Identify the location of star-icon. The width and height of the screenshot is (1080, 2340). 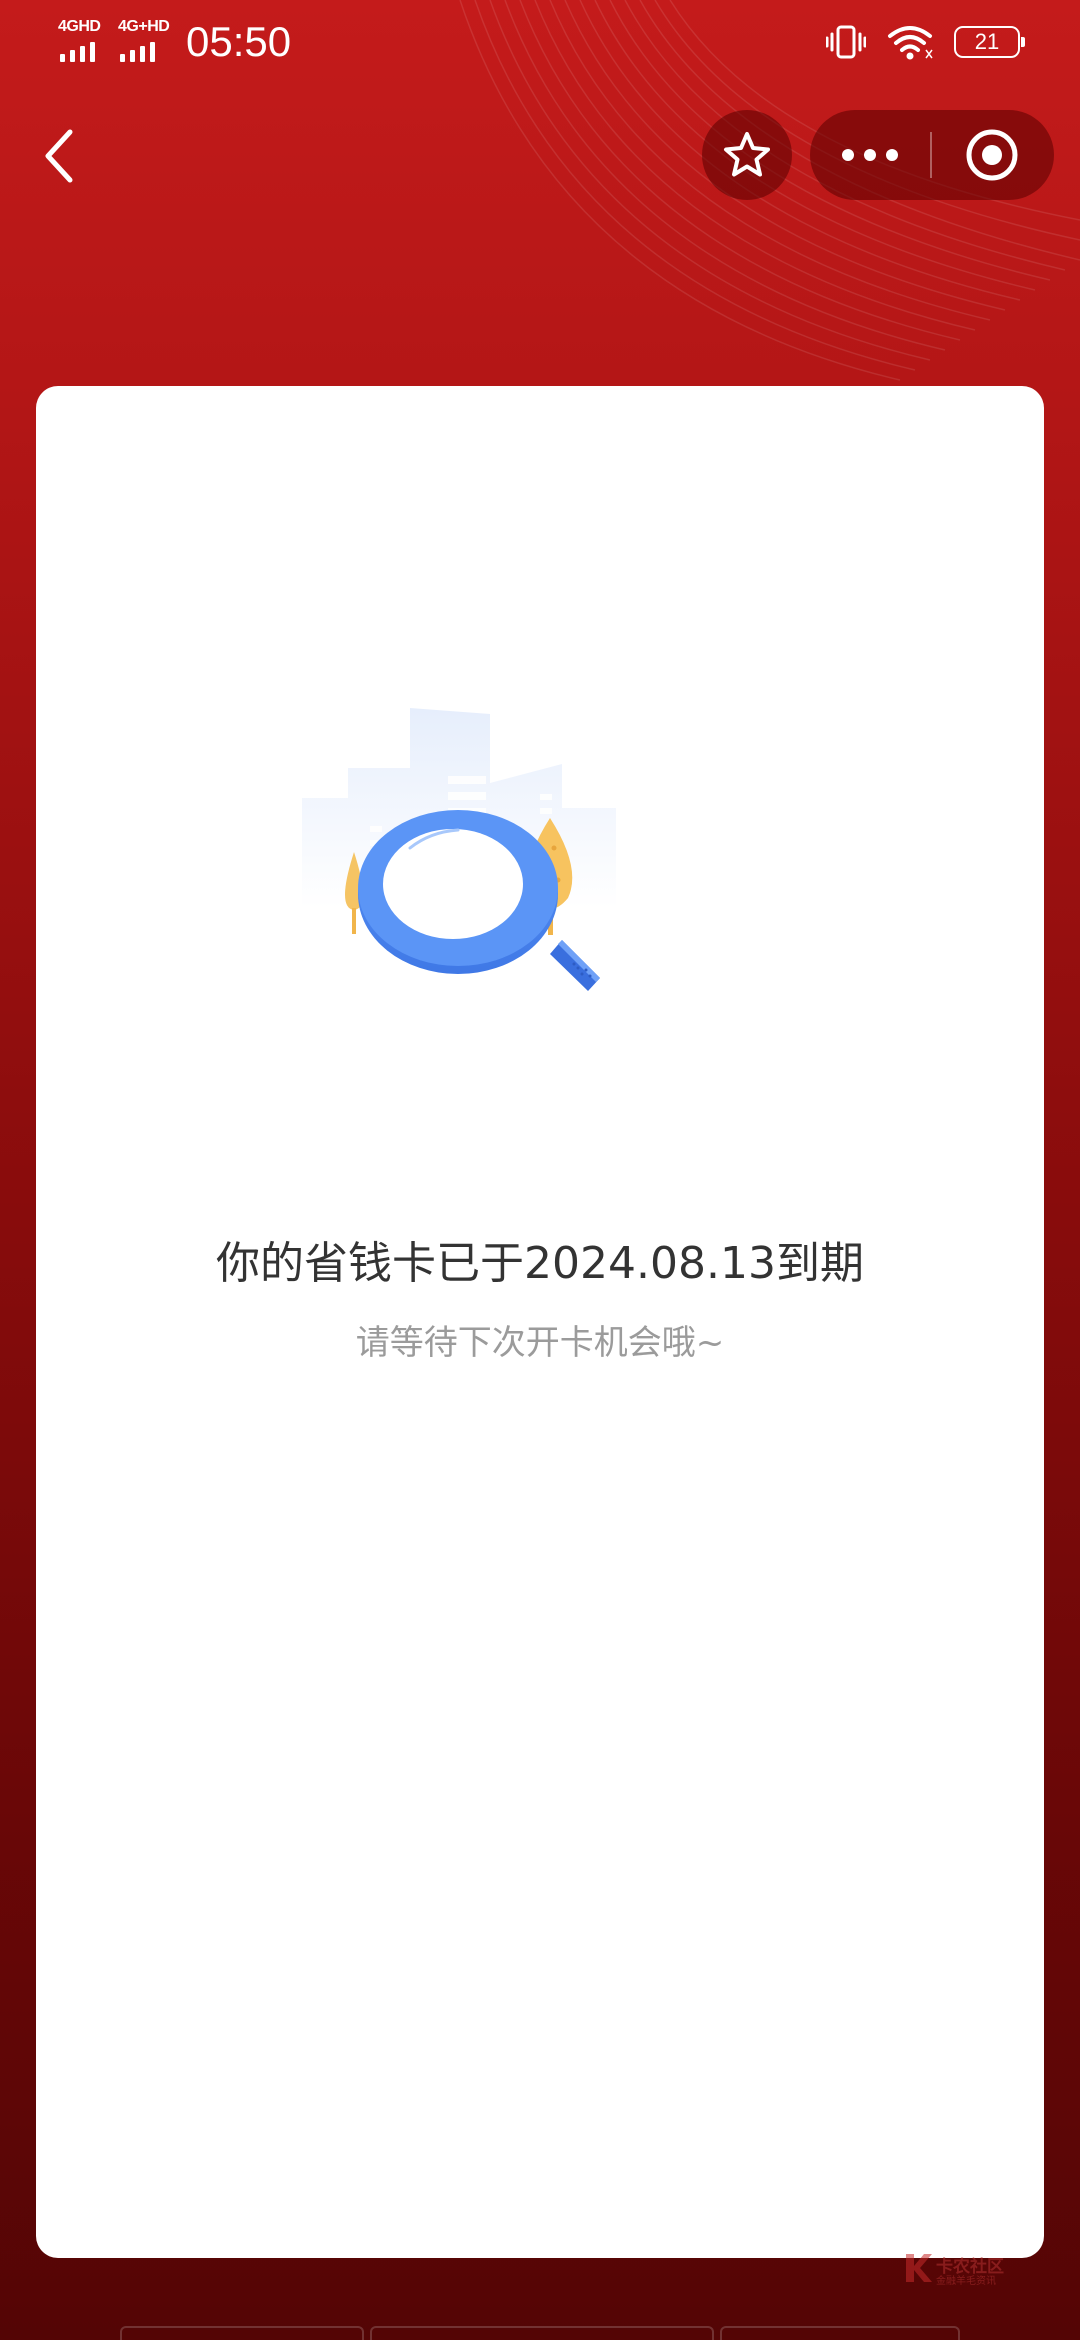
(747, 154).